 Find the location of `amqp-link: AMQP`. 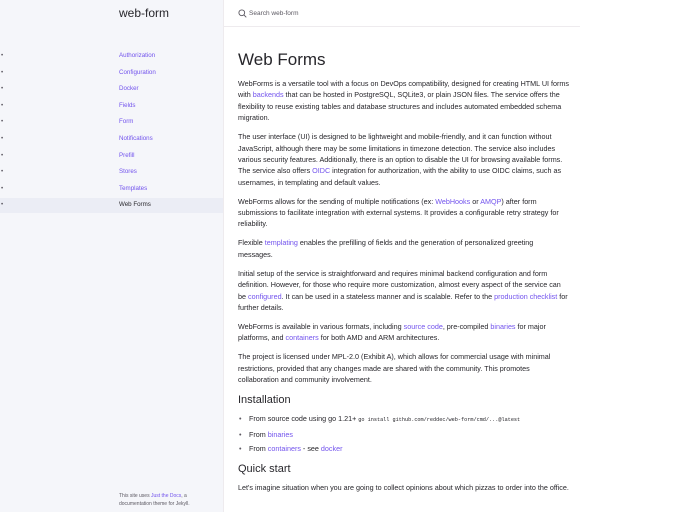

amqp-link: AMQP is located at coordinates (490, 201).